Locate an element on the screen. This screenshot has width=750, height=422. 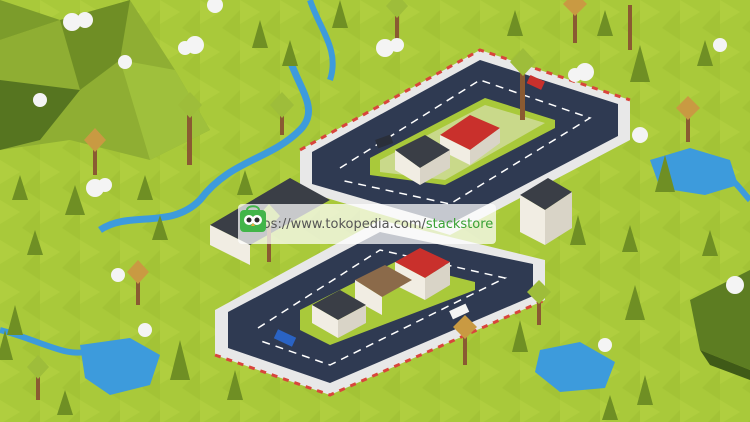
watermark-text: https://www.tokopedia.com/stackstore is located at coordinates (368, 224).